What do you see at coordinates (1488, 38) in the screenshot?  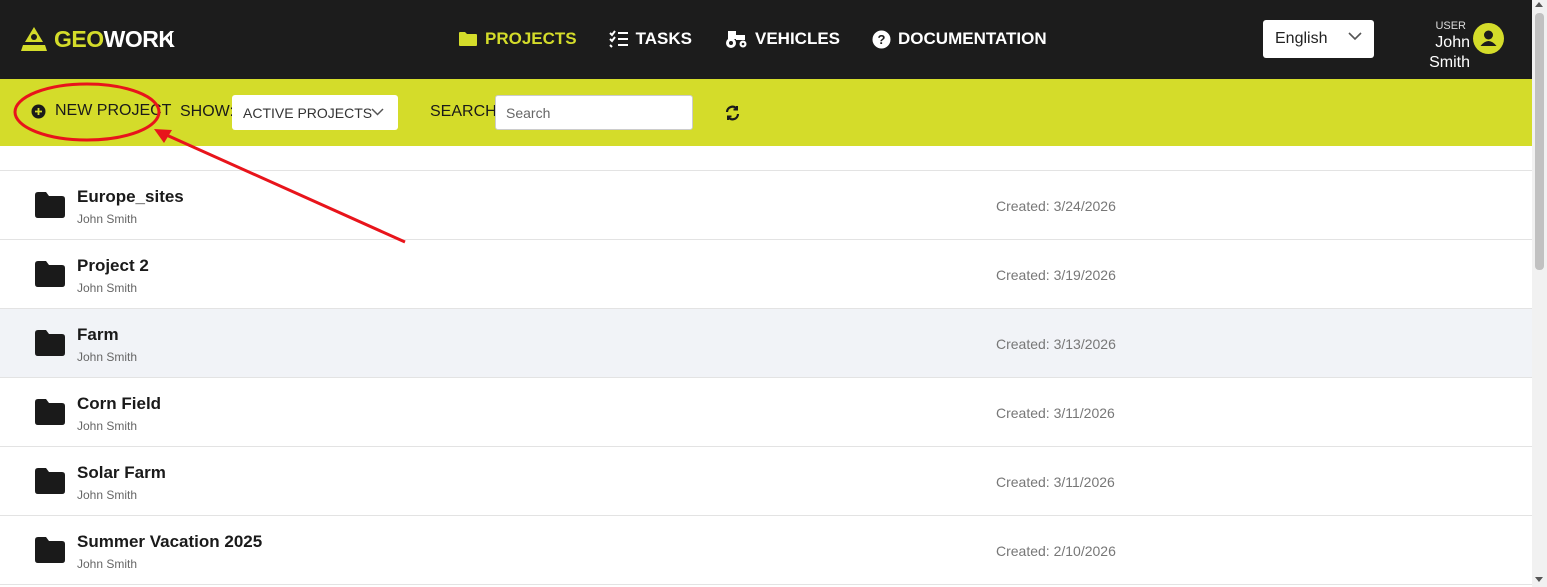 I see `user-circle-icon` at bounding box center [1488, 38].